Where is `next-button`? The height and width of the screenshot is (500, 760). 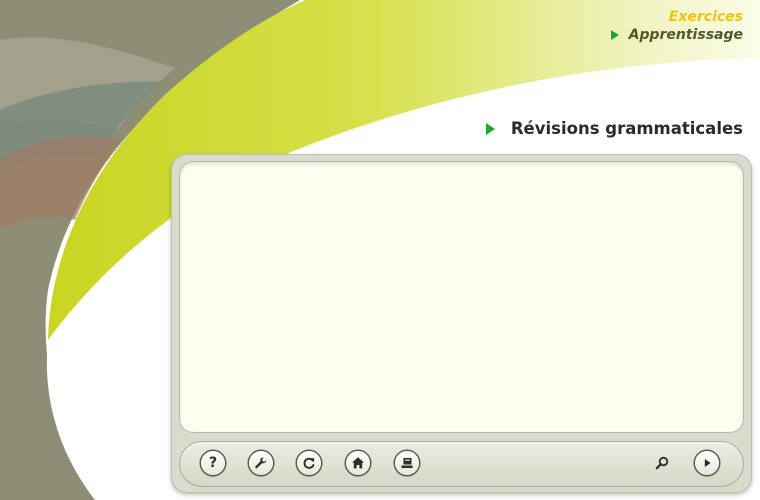 next-button is located at coordinates (707, 463).